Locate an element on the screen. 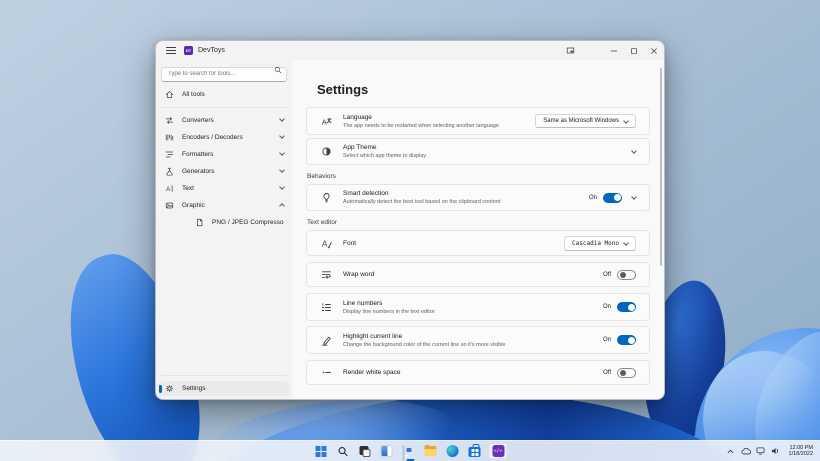  font-dropdown: Cascadia Mono is located at coordinates (600, 243).